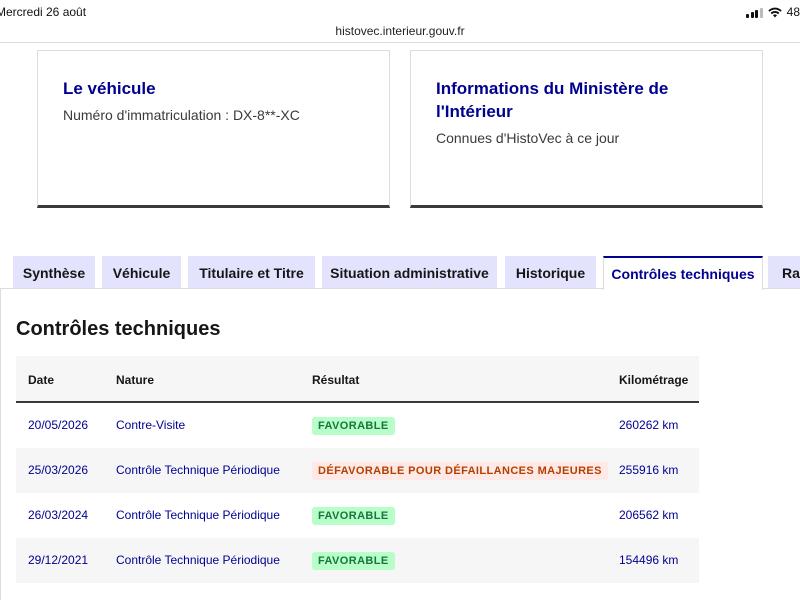  What do you see at coordinates (649, 560) in the screenshot?
I see `cell-km: 154496 km` at bounding box center [649, 560].